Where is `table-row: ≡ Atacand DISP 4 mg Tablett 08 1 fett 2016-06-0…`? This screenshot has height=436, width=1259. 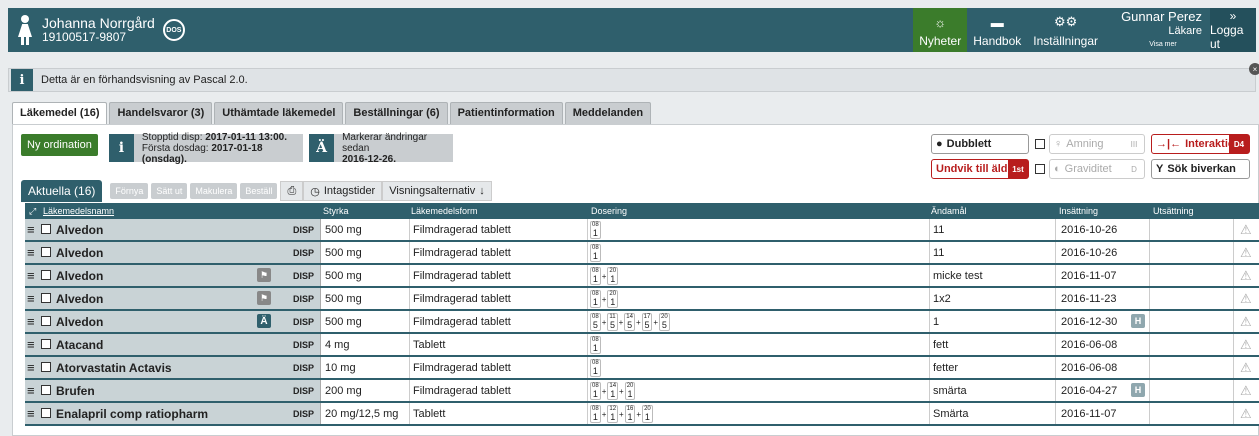 table-row: ≡ Atacand DISP 4 mg Tablett 08 1 fett 2016-06-0… is located at coordinates (642, 345).